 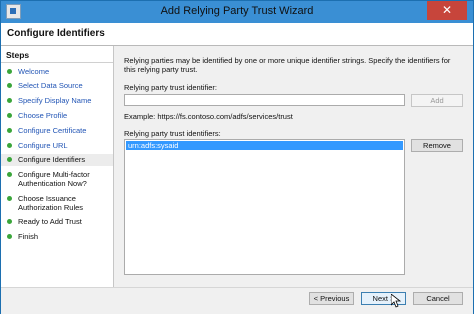 I want to click on remove-button: Remove, so click(x=437, y=145).